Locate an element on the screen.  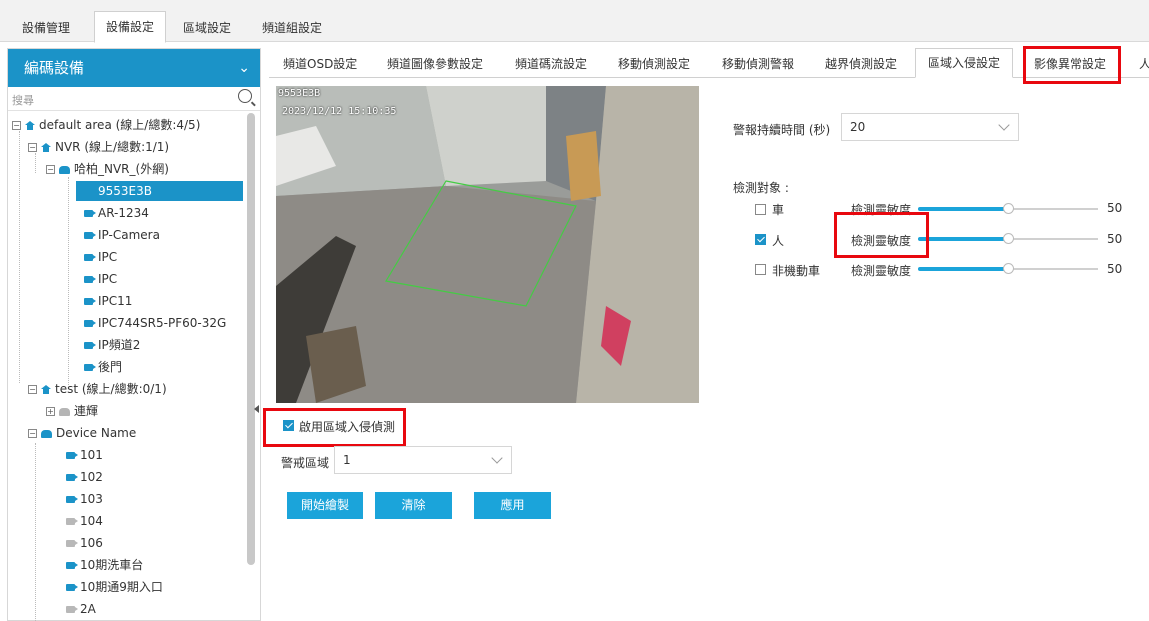
alarm-duration-label: 警報持續時間 (秒) is located at coordinates (782, 130).